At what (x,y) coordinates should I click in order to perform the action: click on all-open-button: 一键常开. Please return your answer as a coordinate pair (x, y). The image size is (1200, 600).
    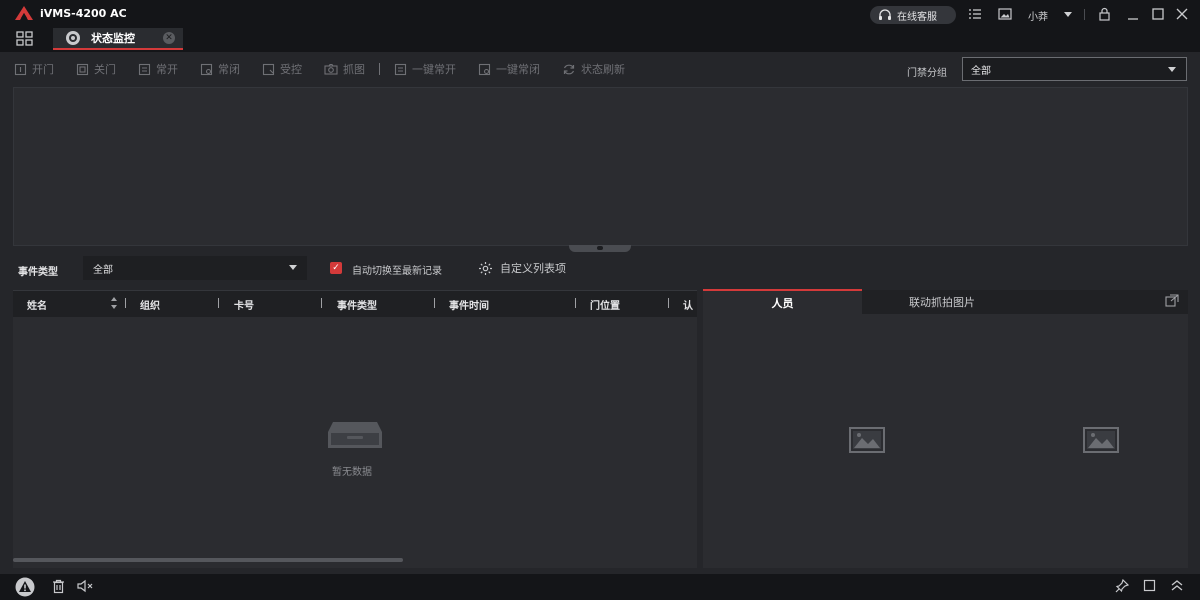
    Looking at the image, I should click on (425, 69).